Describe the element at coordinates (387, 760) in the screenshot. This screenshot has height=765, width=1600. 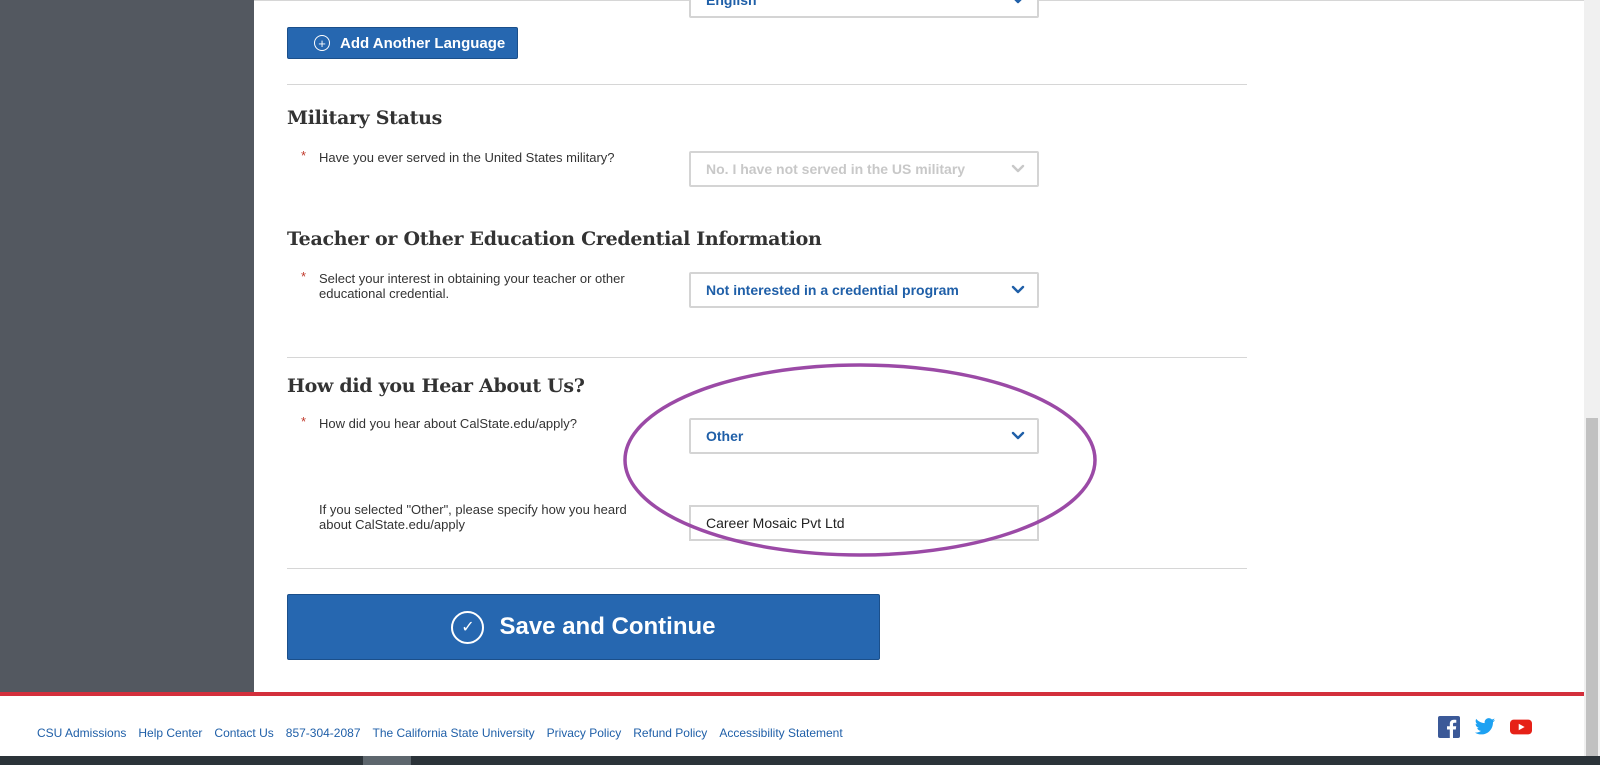
I see `taskbar-item` at that location.